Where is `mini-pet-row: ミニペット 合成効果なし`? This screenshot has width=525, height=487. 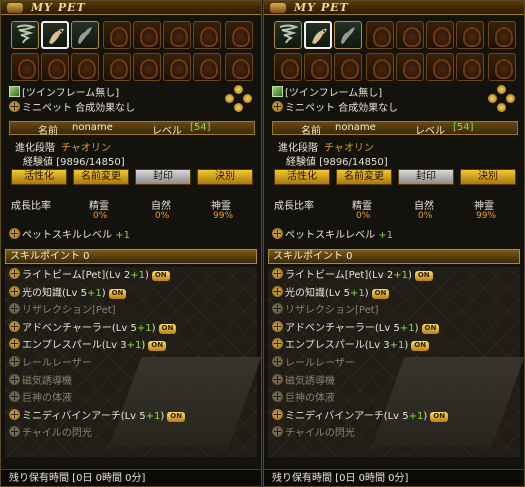 mini-pet-row: ミニペット 合成効果なし is located at coordinates (335, 106).